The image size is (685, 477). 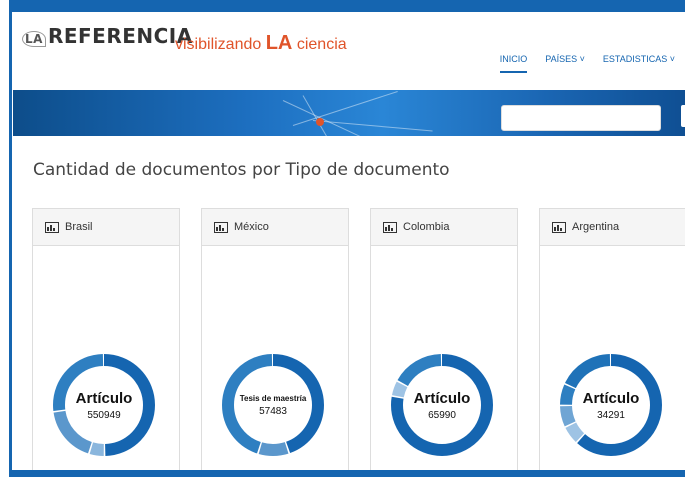 I want to click on bottom-frame-bar, so click(x=347, y=473).